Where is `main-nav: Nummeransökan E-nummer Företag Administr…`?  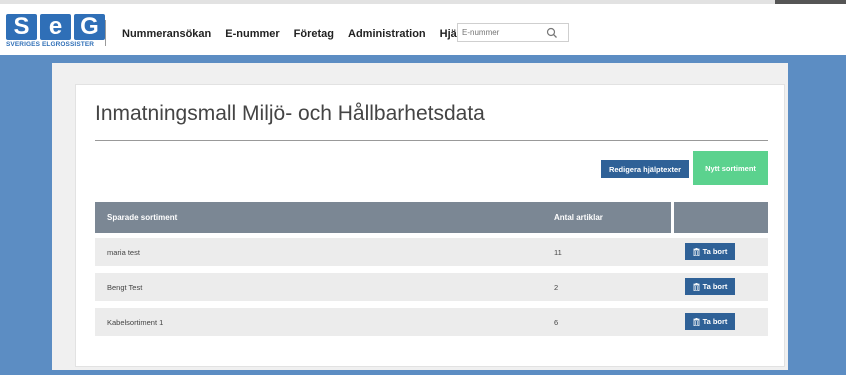
main-nav: Nummeransökan E-nummer Företag Administr… is located at coordinates (294, 34).